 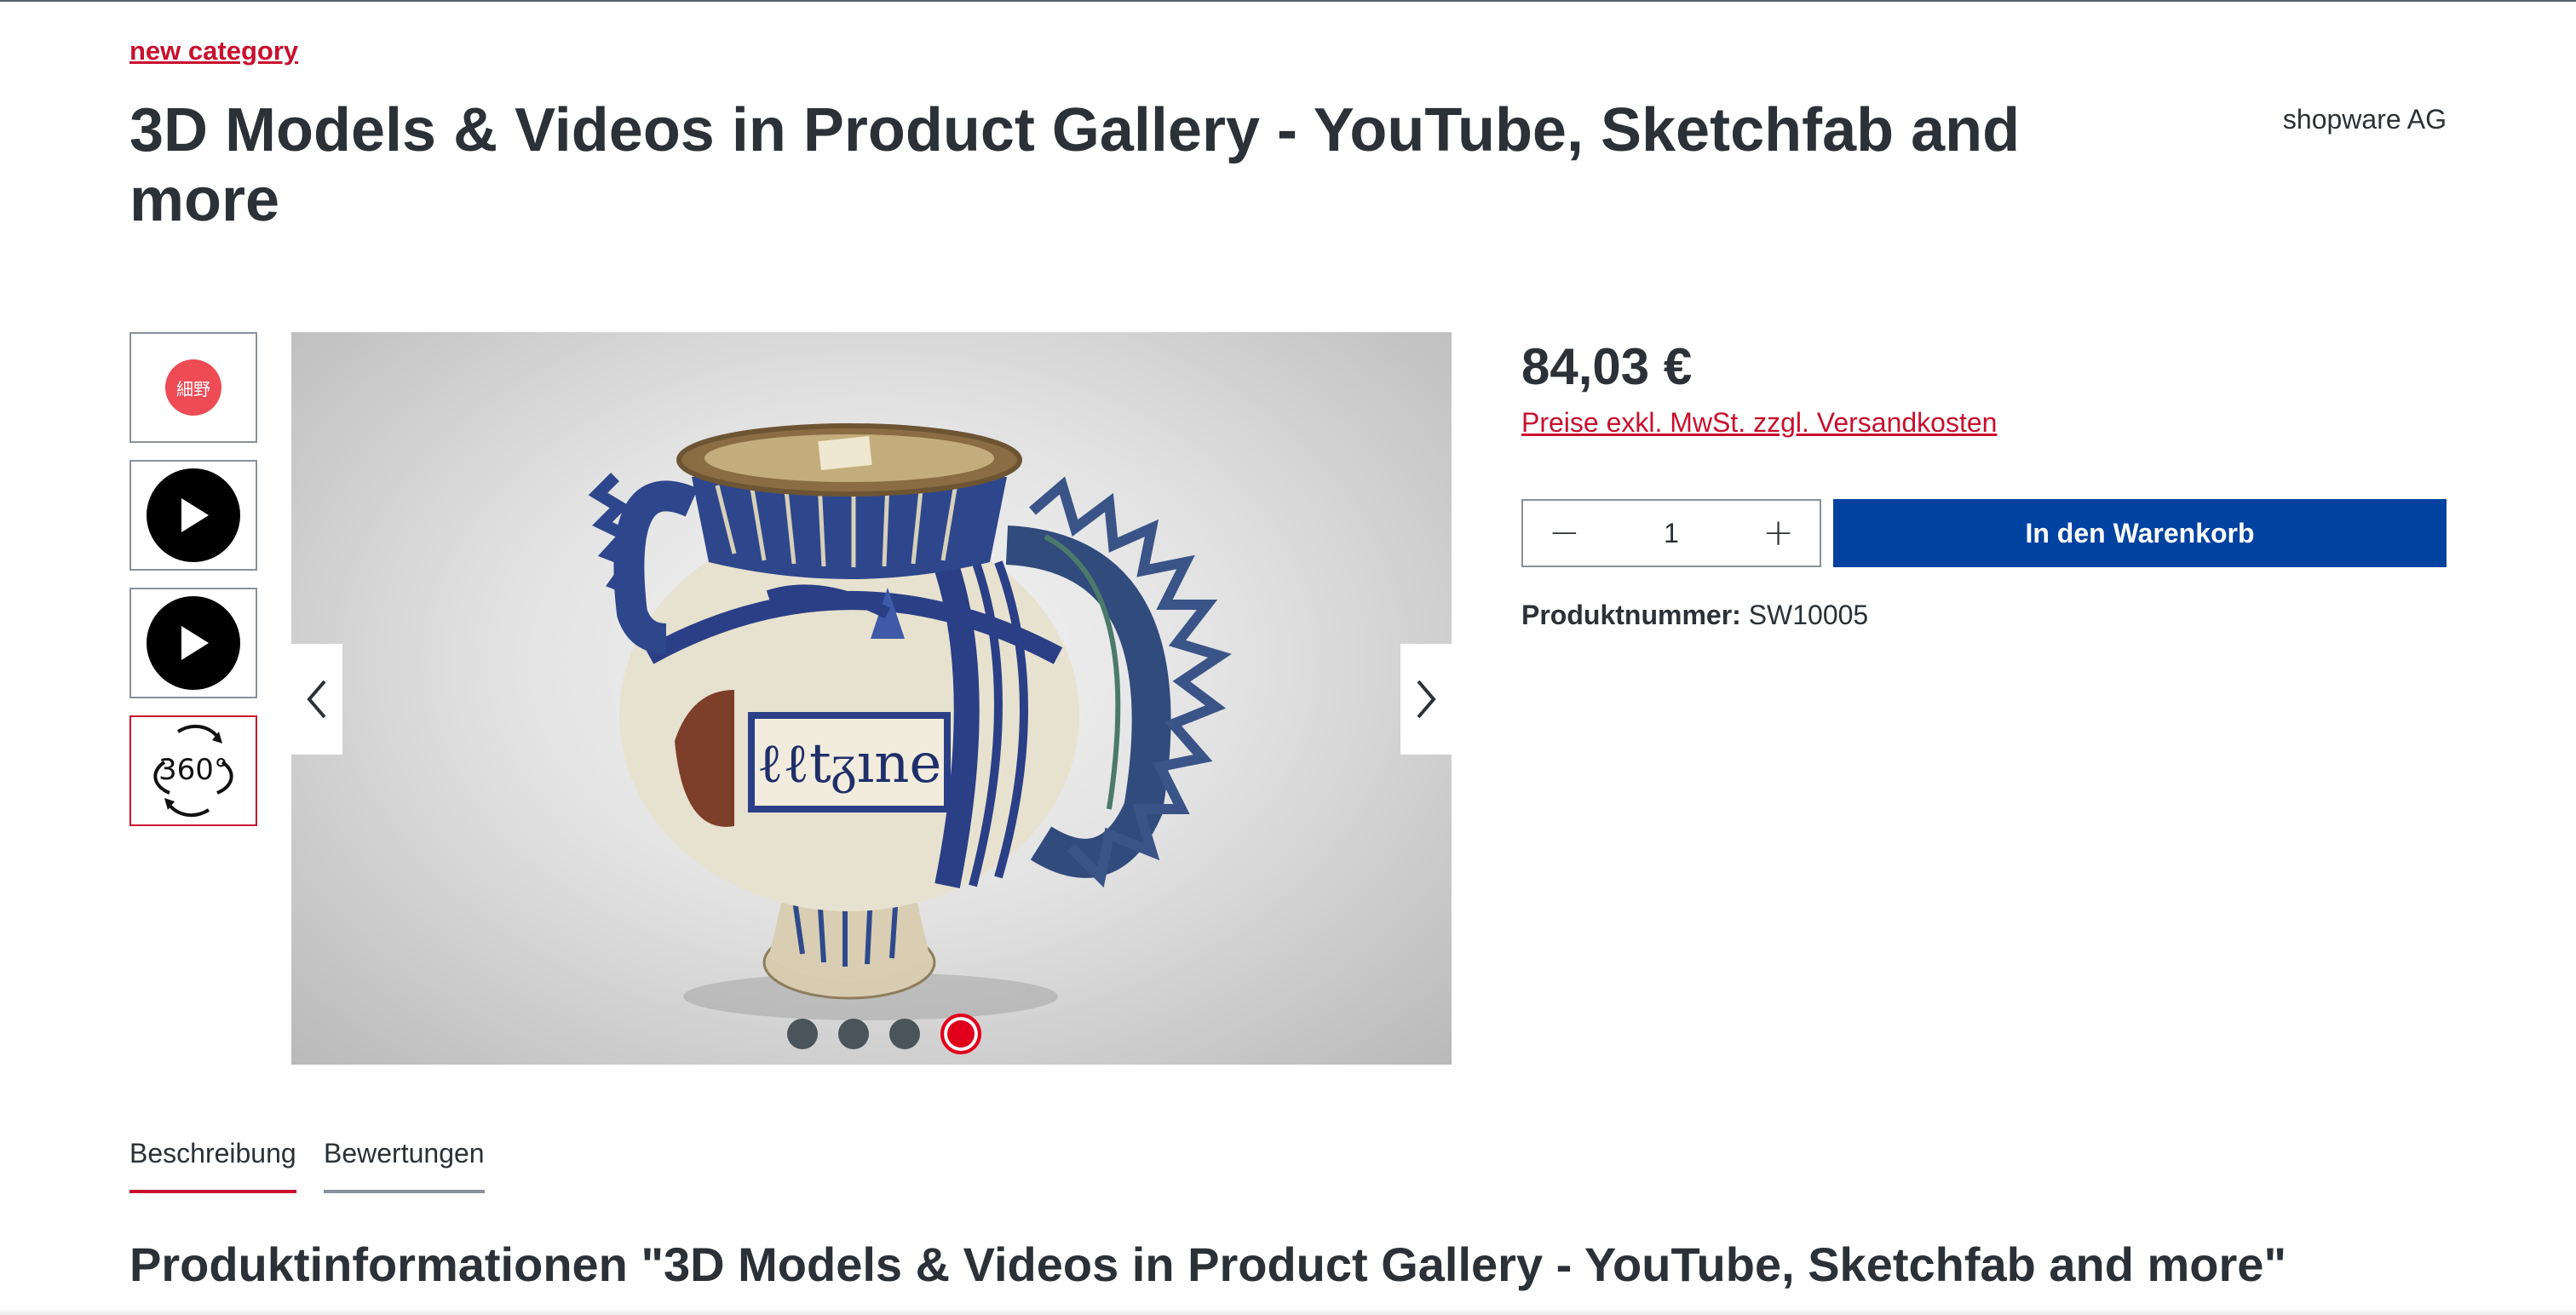 I want to click on brand-logo-icon: 細野, so click(x=193, y=387).